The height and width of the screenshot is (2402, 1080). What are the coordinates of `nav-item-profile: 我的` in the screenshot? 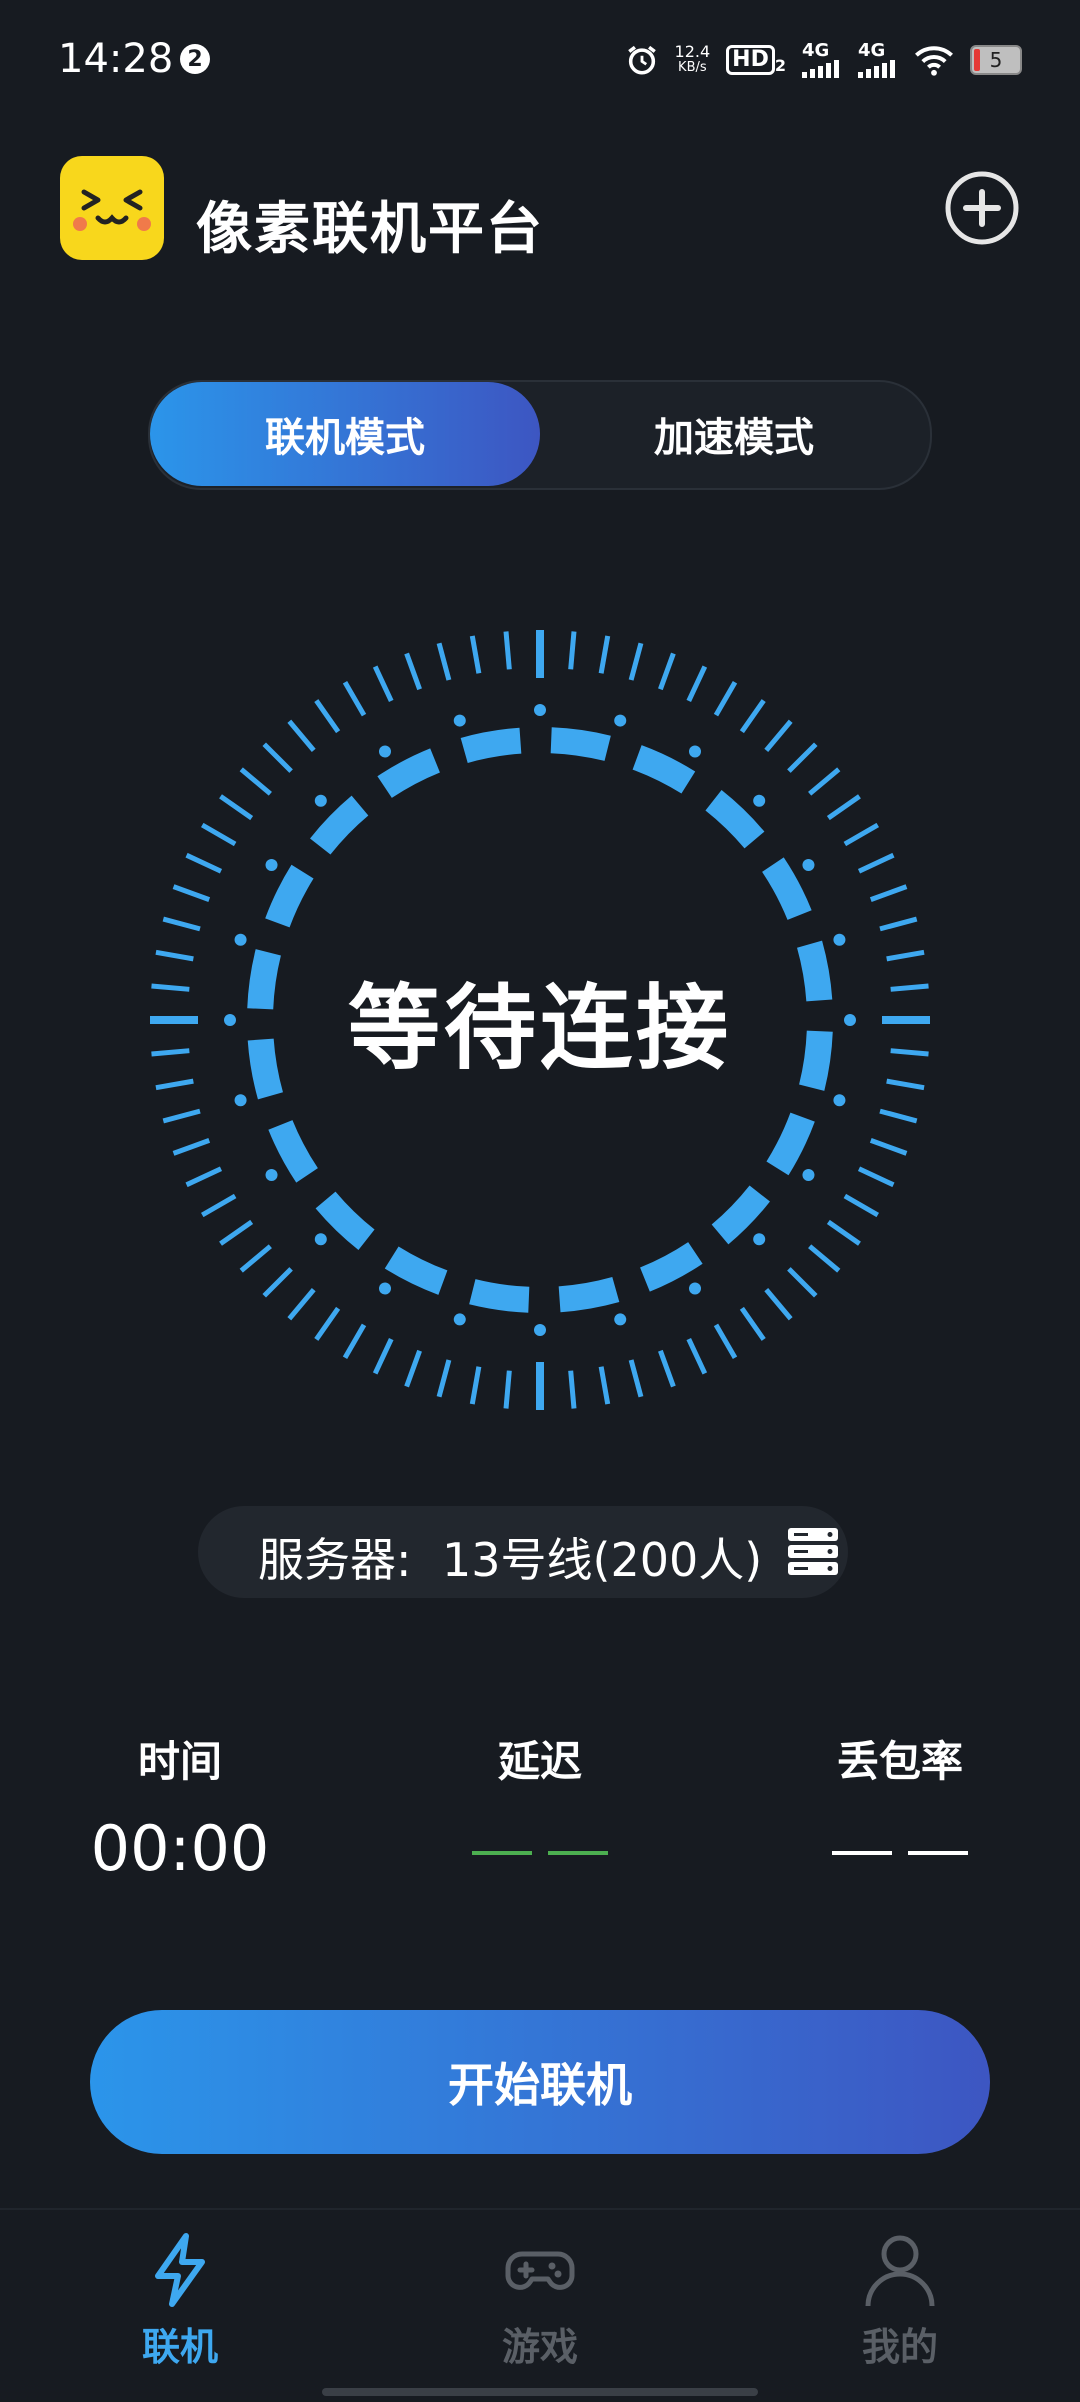 It's located at (900, 2305).